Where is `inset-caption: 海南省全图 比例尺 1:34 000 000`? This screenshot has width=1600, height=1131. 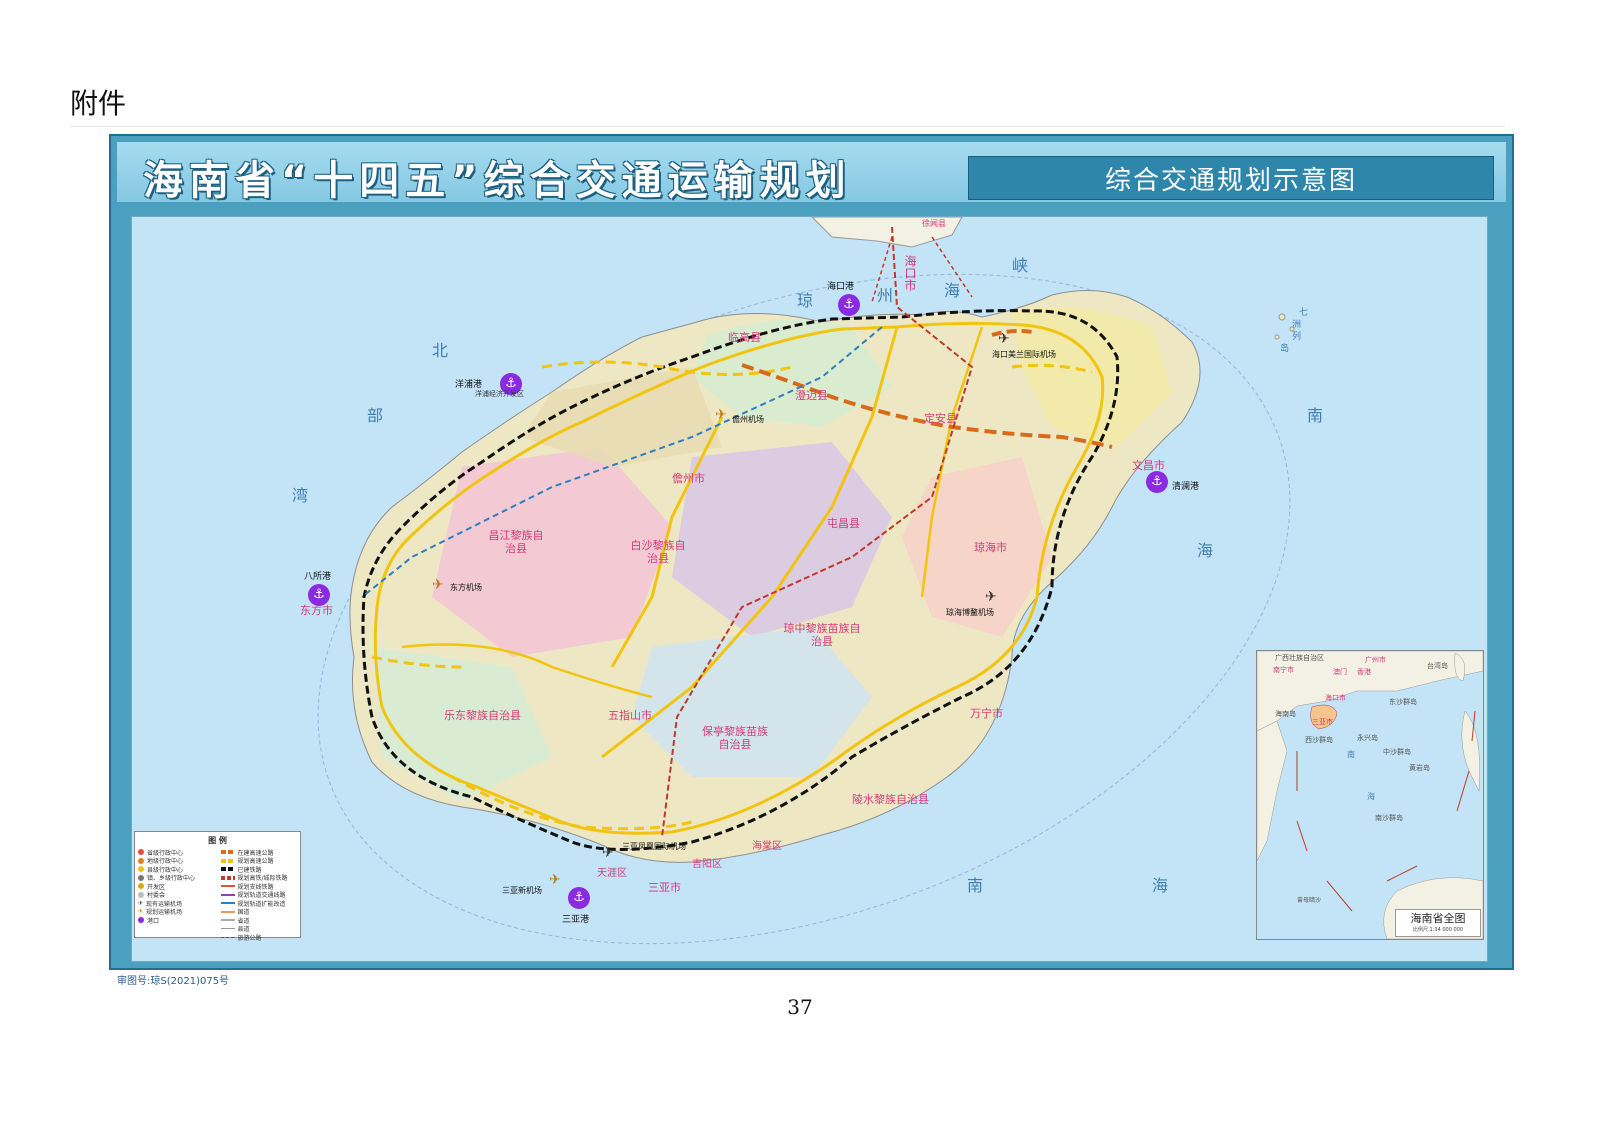 inset-caption: 海南省全图 比例尺 1:34 000 000 is located at coordinates (1438, 923).